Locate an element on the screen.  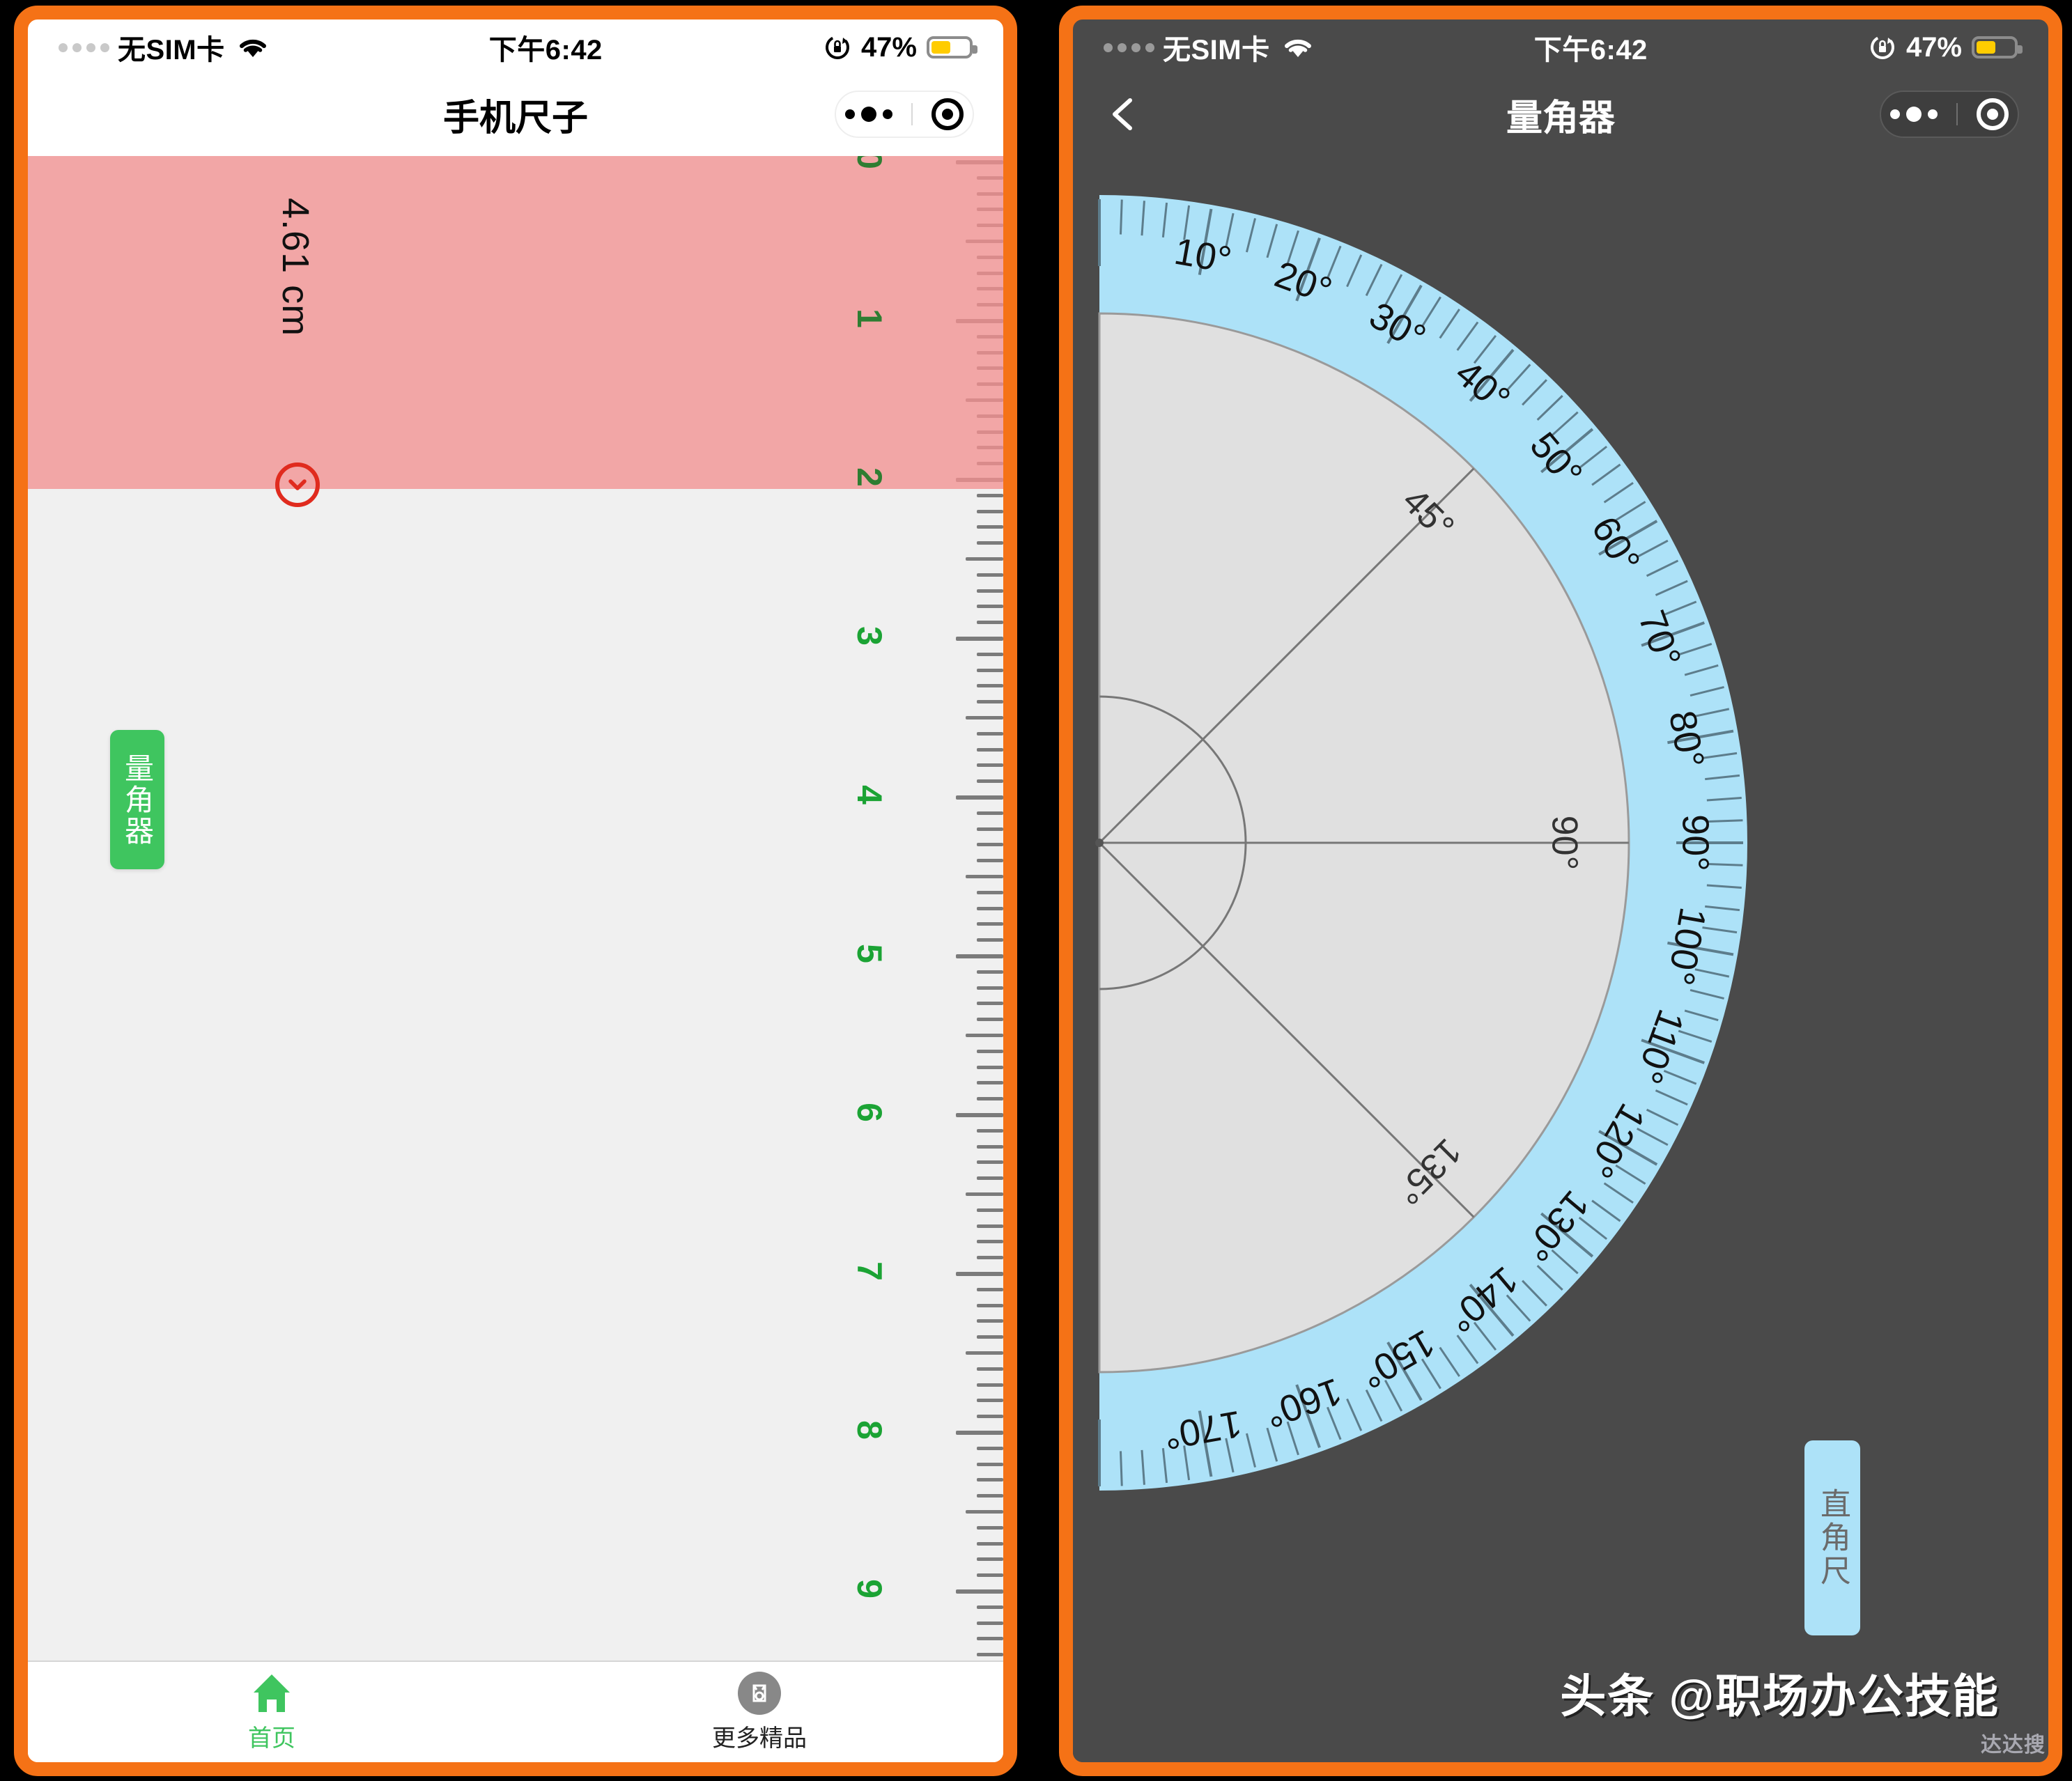
battery-icon is located at coordinates (1998, 47).